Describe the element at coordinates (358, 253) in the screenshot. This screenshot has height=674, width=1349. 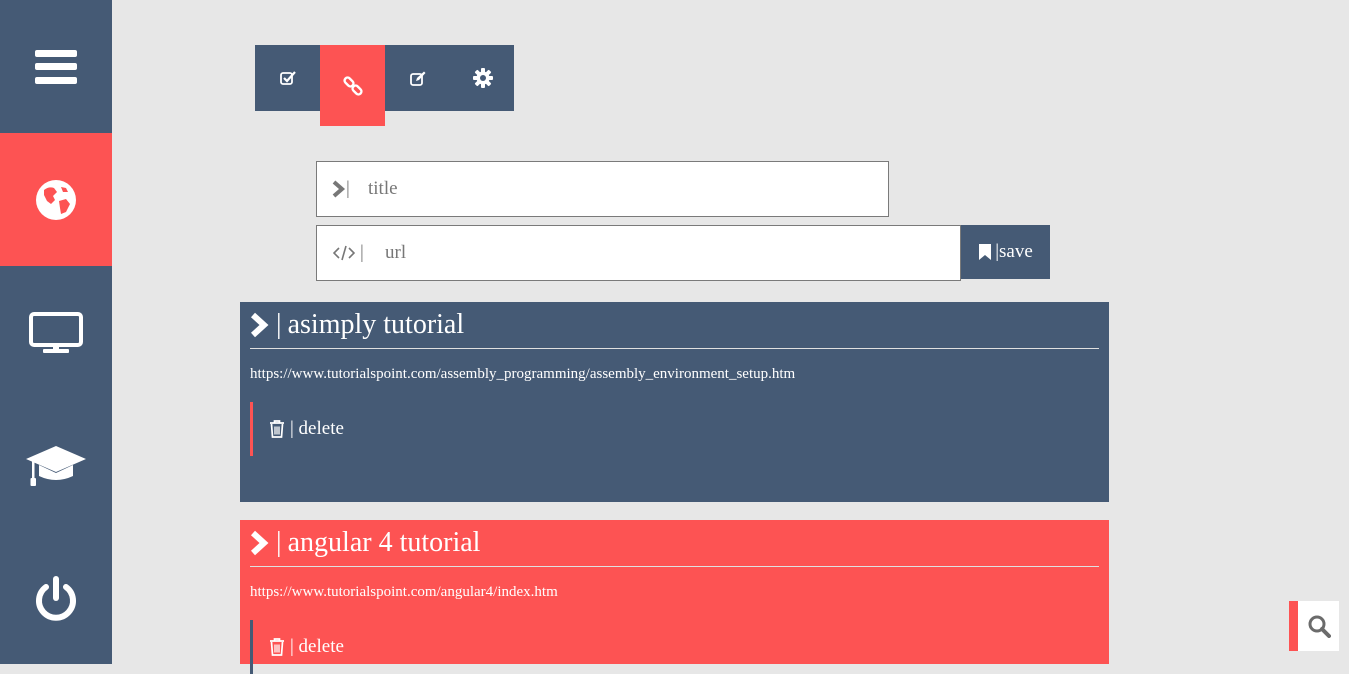
I see `url-prefix: |` at that location.